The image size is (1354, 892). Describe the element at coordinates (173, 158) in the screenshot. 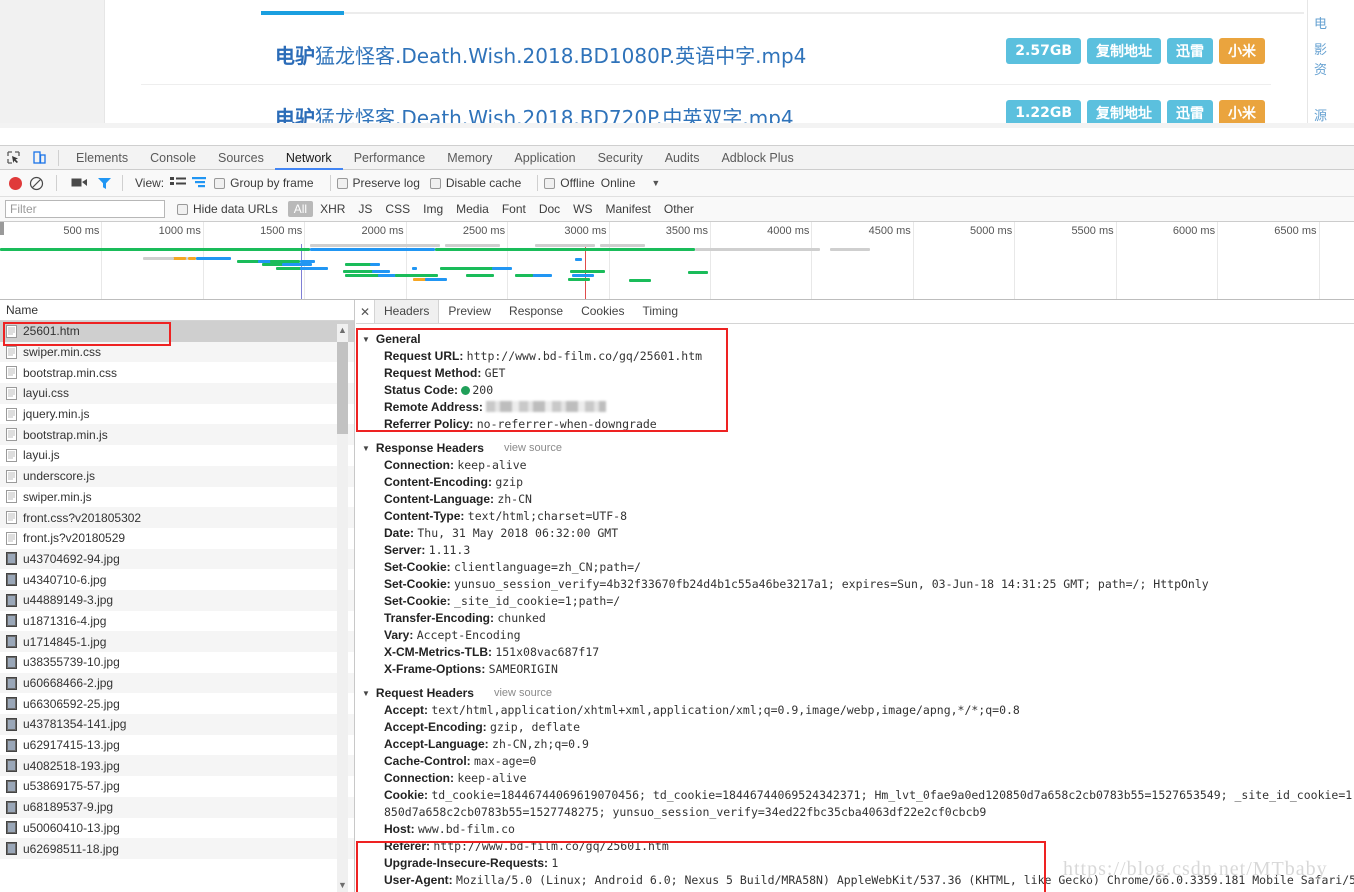

I see `tab-console: Console` at that location.